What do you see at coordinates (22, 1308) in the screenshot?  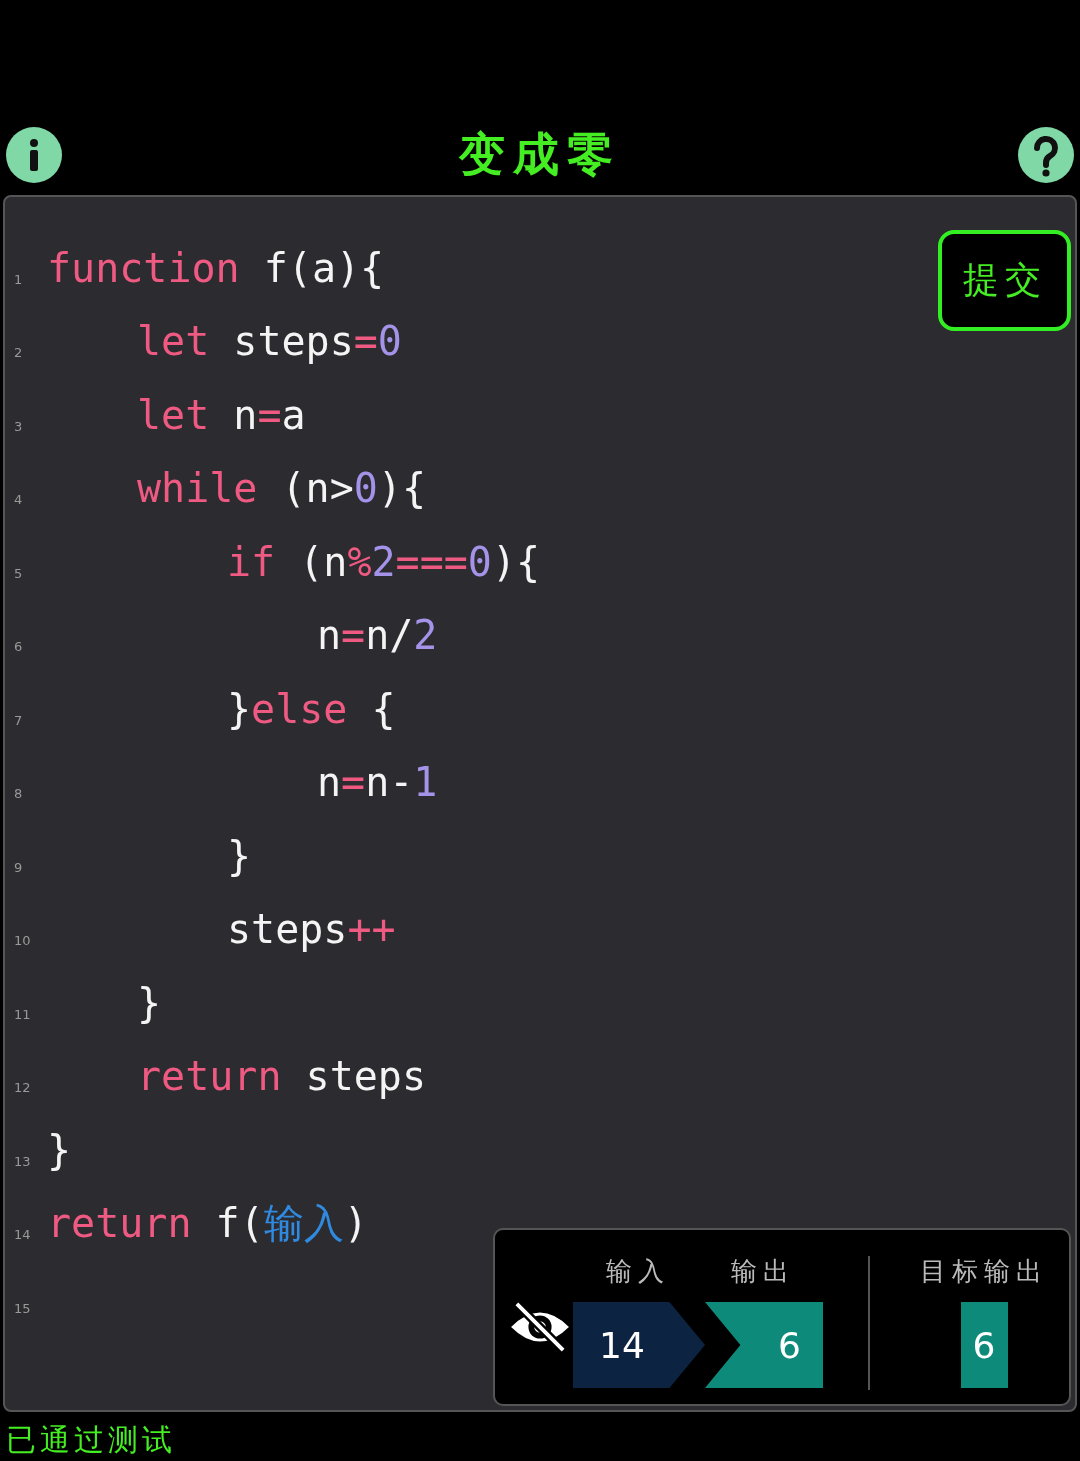 I see `line-number: 15` at bounding box center [22, 1308].